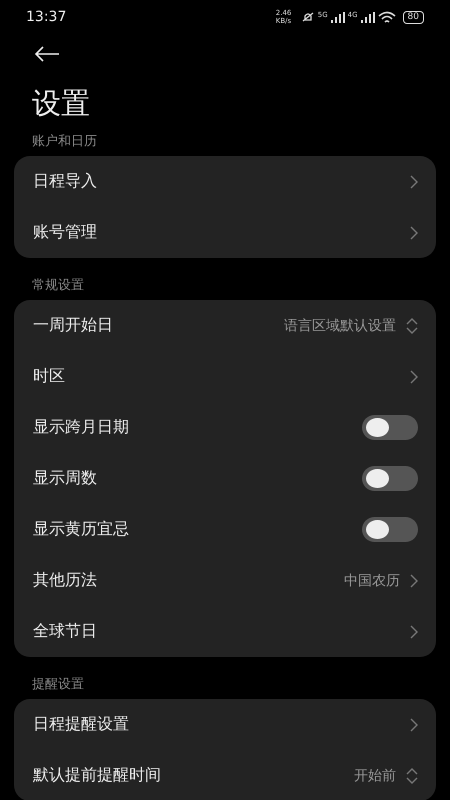 Image resolution: width=450 pixels, height=800 pixels. What do you see at coordinates (58, 685) in the screenshot?
I see `section-label: 提醒设置` at bounding box center [58, 685].